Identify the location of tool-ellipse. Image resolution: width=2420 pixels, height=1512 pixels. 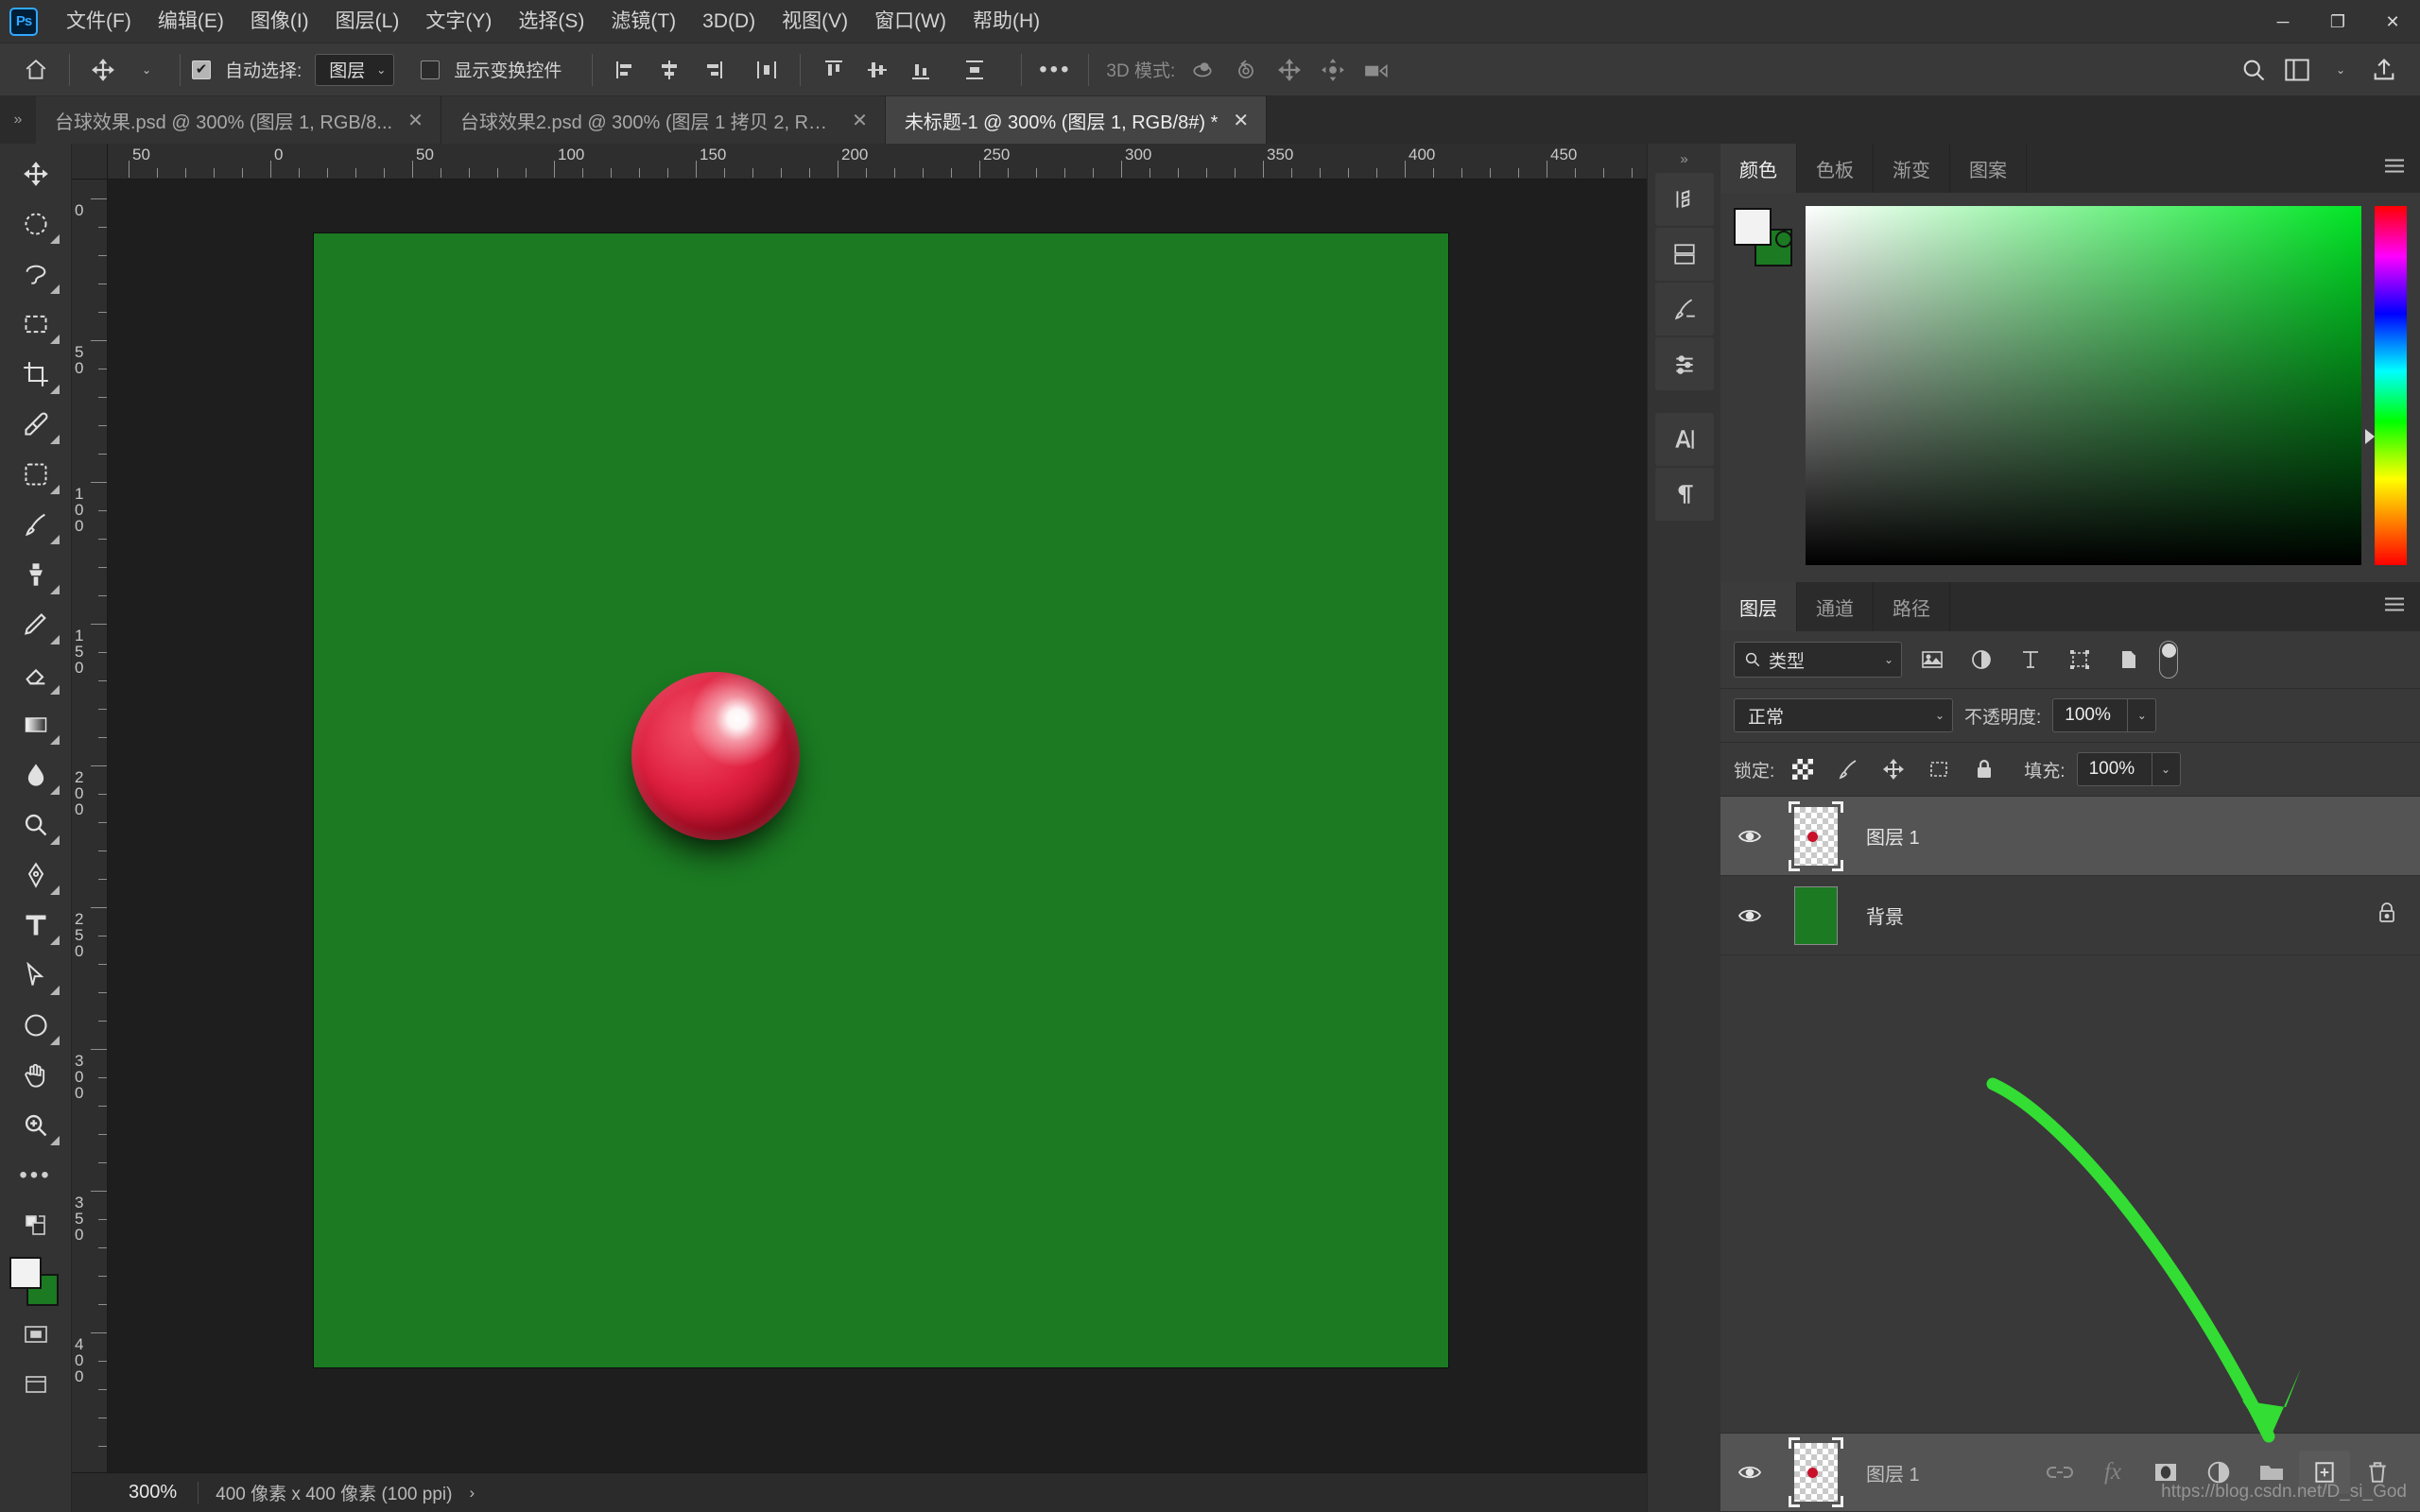
(36, 1025).